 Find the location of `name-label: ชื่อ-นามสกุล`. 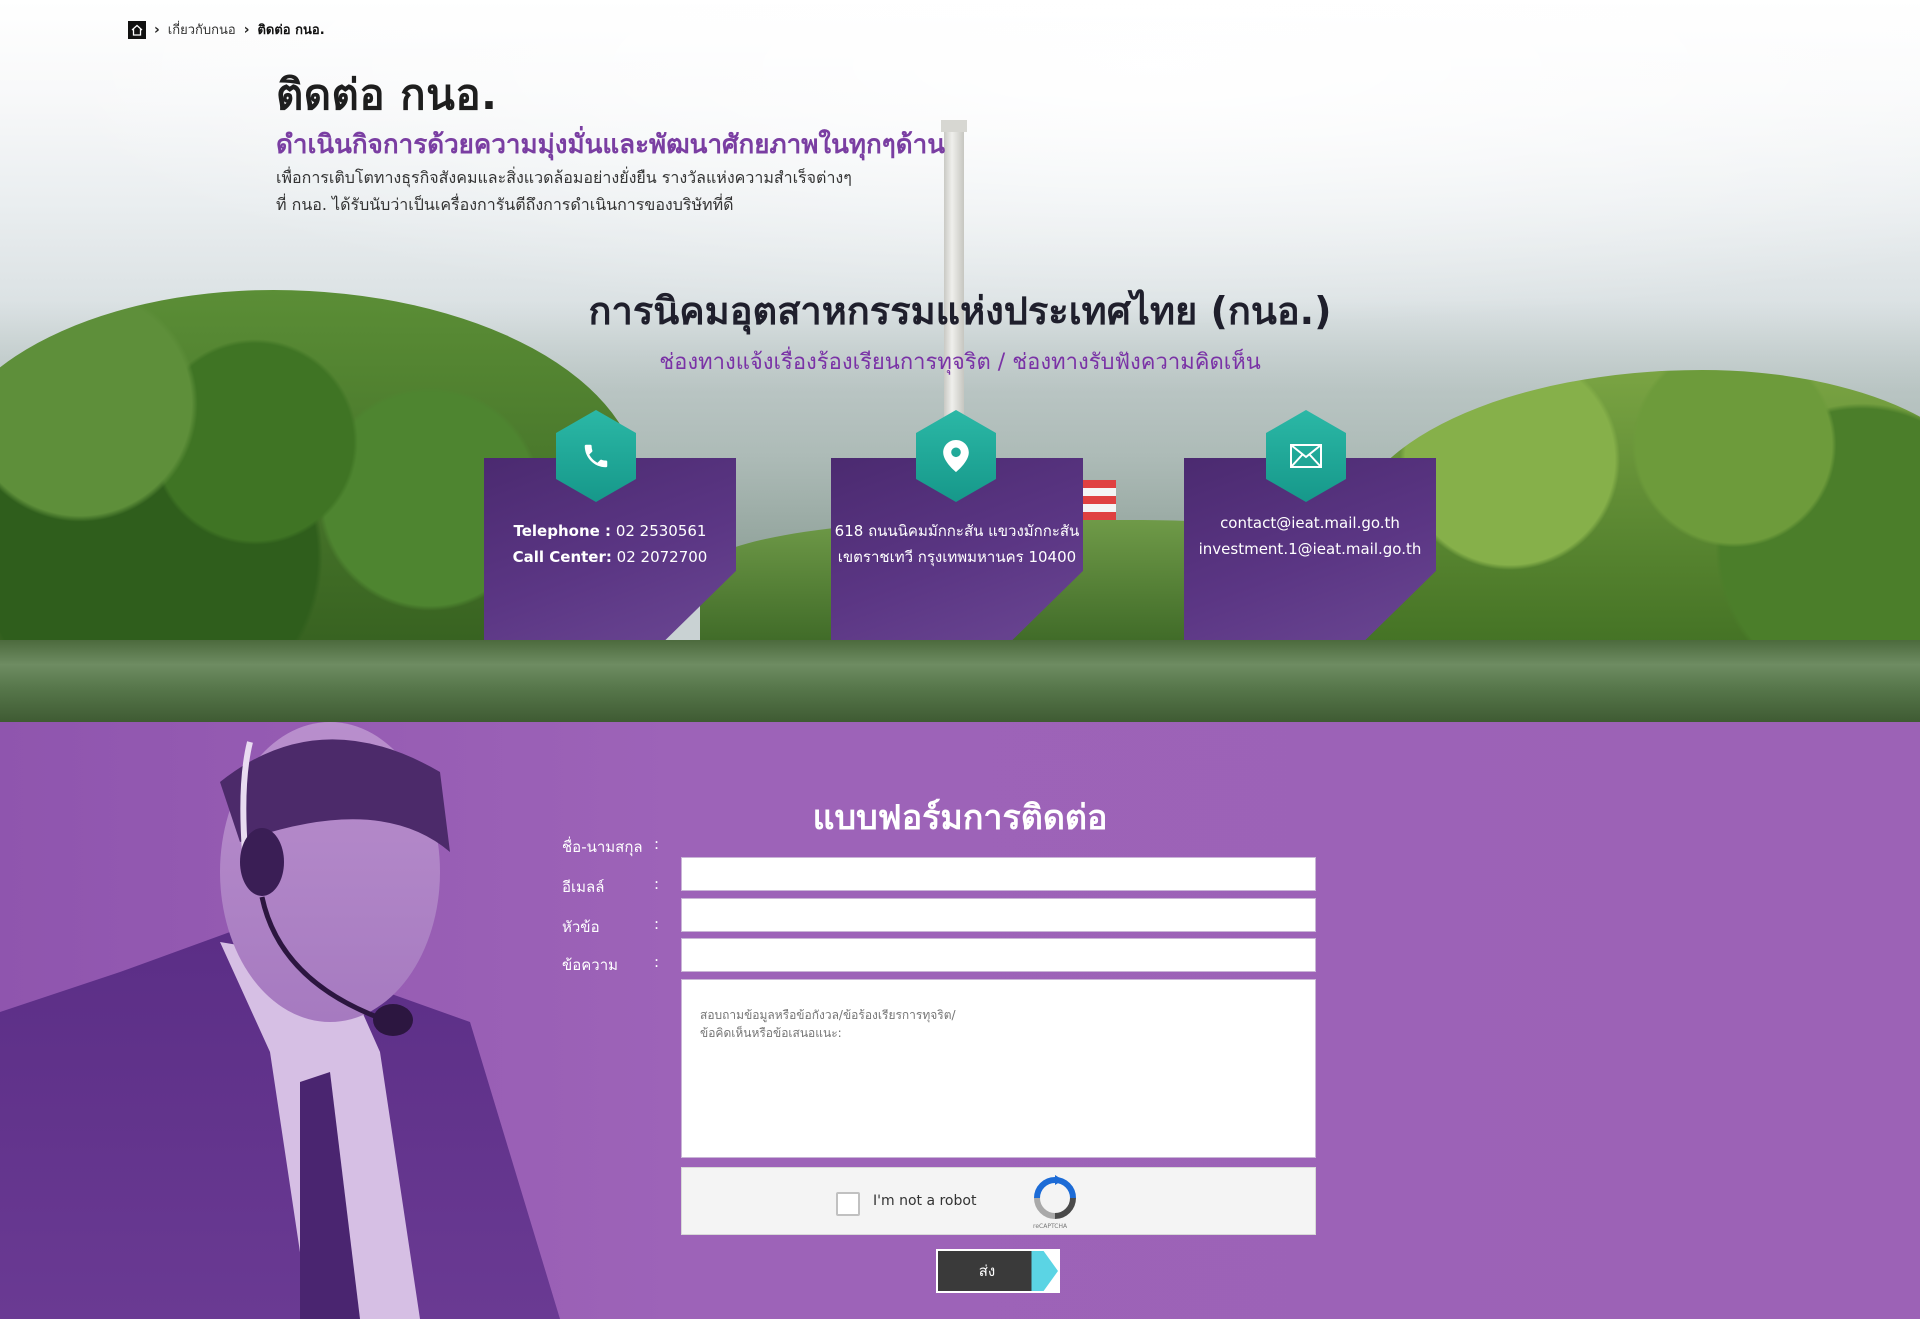

name-label: ชื่อ-นามสกุล is located at coordinates (602, 847).